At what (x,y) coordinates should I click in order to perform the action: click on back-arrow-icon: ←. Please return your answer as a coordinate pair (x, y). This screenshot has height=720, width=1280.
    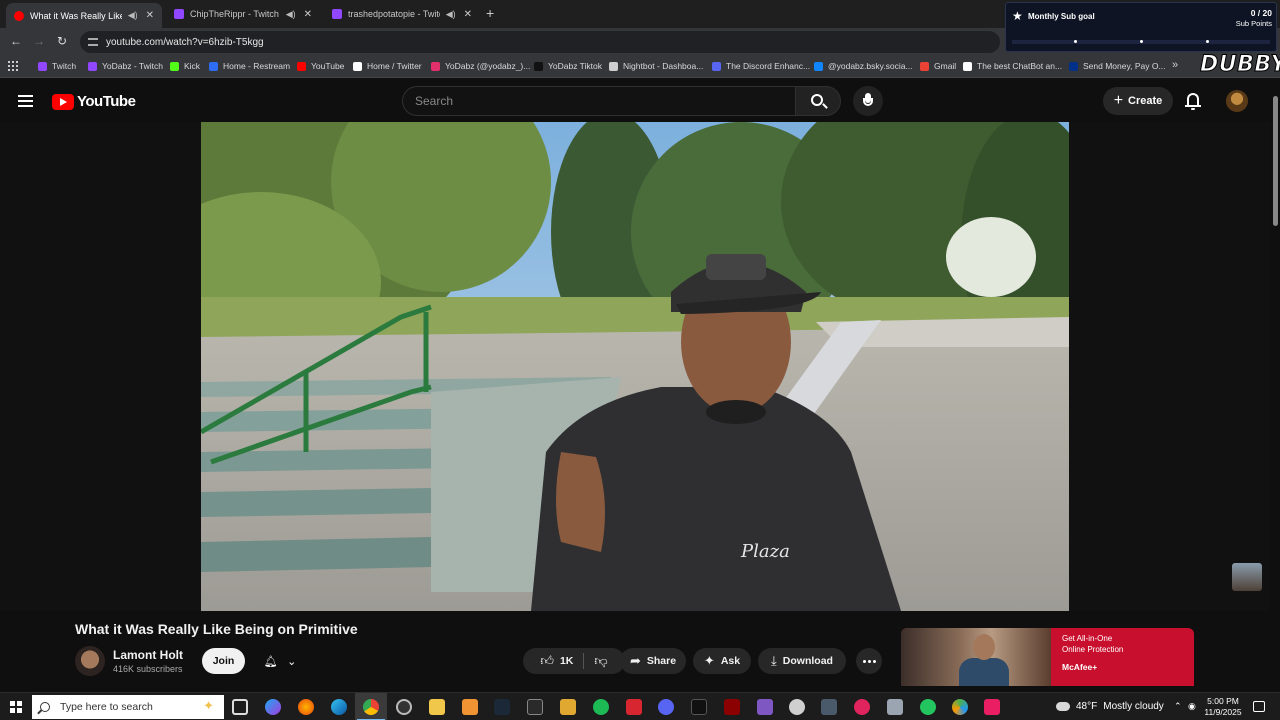
    Looking at the image, I should click on (16, 41).